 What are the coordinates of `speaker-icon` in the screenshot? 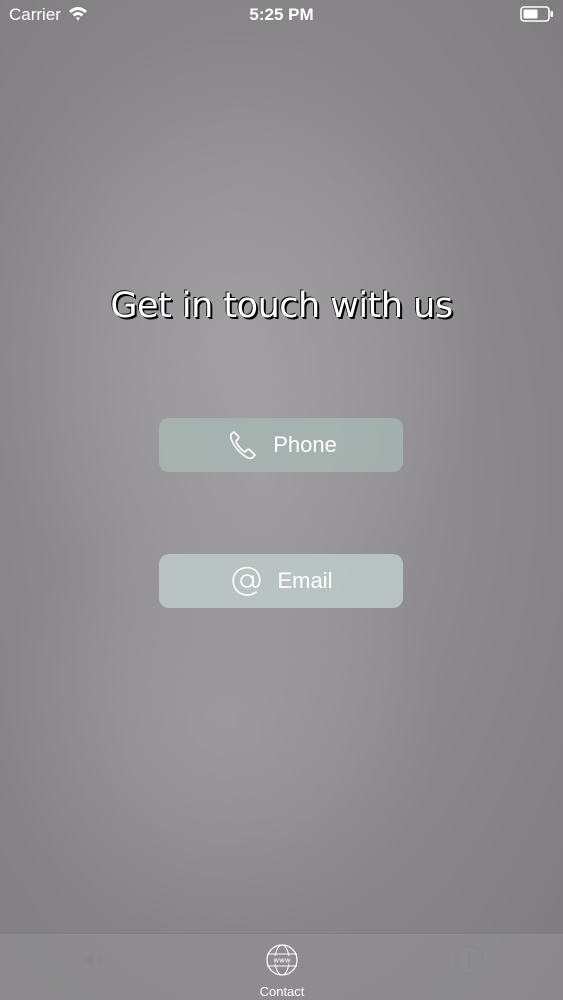 It's located at (93, 960).